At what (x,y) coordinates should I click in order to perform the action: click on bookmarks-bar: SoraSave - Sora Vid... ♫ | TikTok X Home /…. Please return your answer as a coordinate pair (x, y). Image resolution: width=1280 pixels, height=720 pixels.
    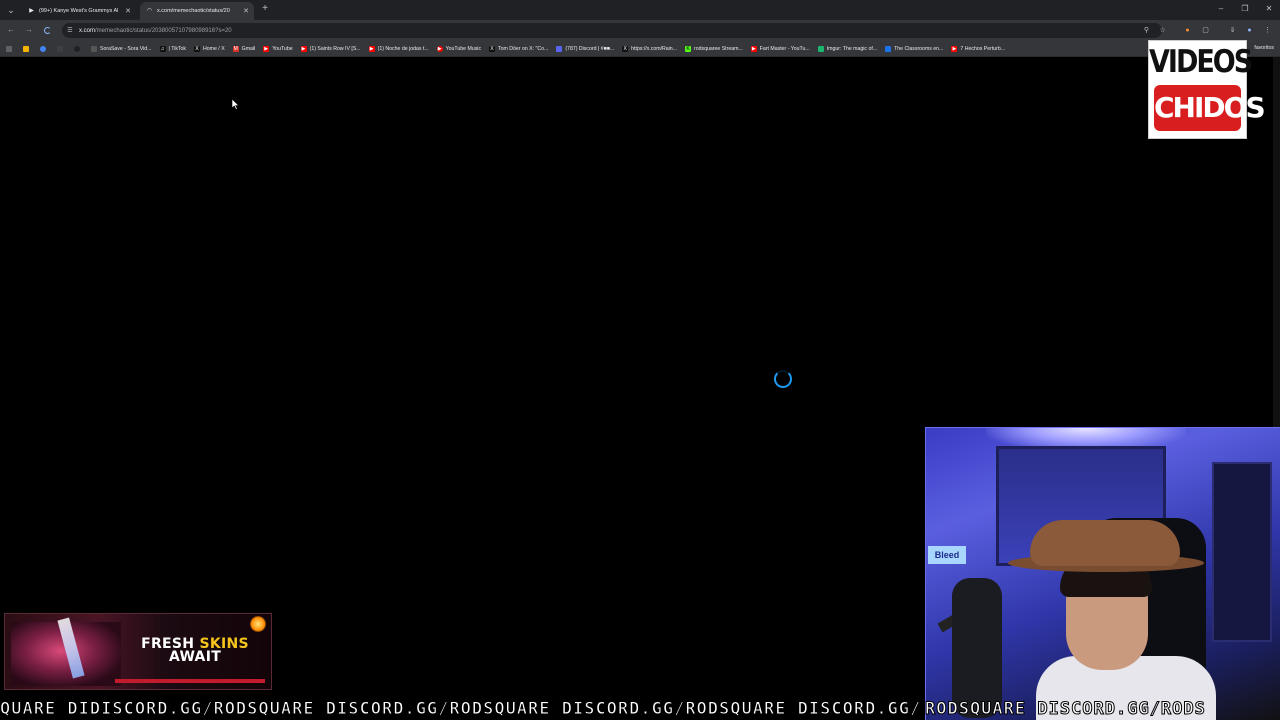
    Looking at the image, I should click on (640, 49).